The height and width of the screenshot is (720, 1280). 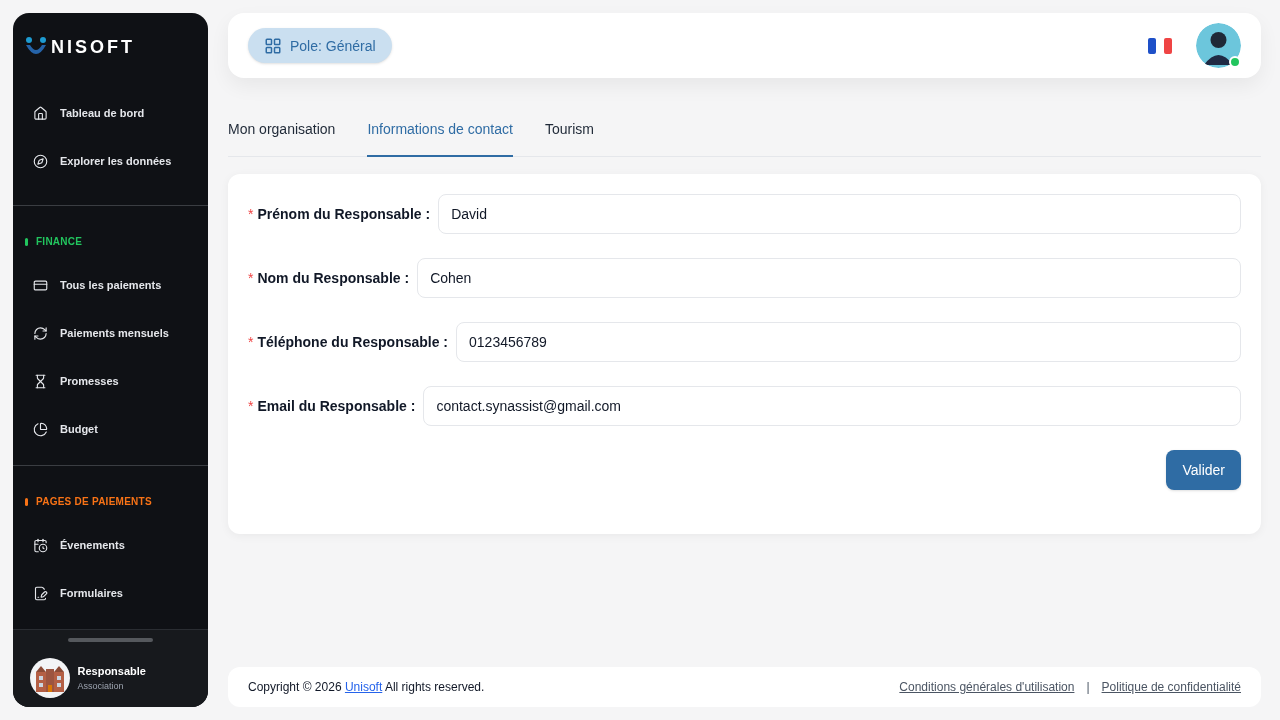 I want to click on home-icon, so click(x=40, y=113).